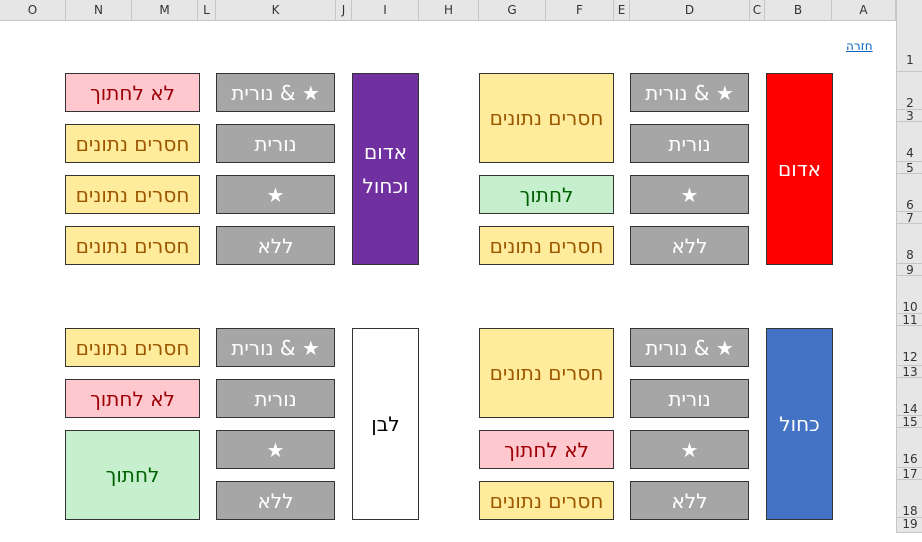 This screenshot has width=922, height=542. What do you see at coordinates (385, 10) in the screenshot?
I see `column-header-i: I` at bounding box center [385, 10].